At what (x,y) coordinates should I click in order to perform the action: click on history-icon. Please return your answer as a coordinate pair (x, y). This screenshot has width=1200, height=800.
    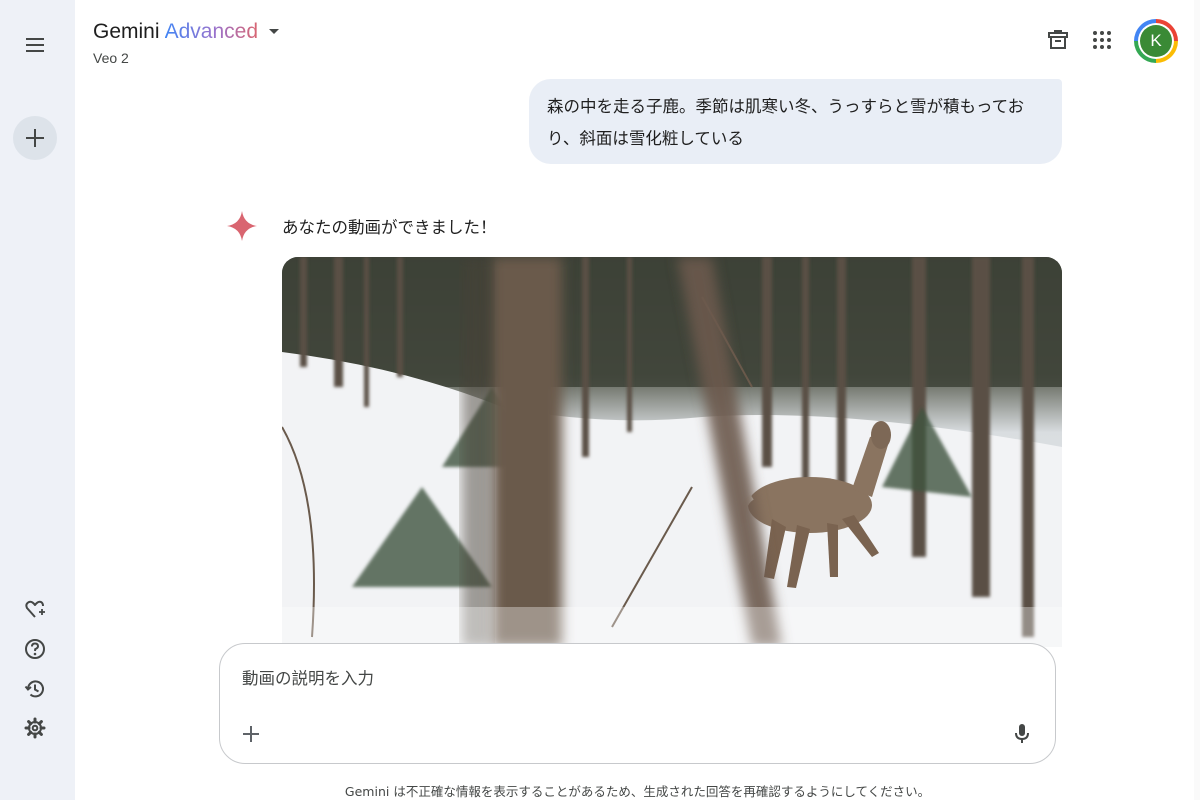
    Looking at the image, I should click on (34, 689).